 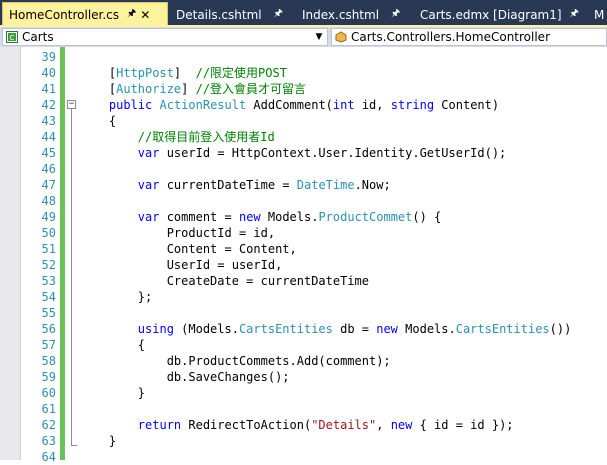 I want to click on line-number: 45, so click(x=48, y=153).